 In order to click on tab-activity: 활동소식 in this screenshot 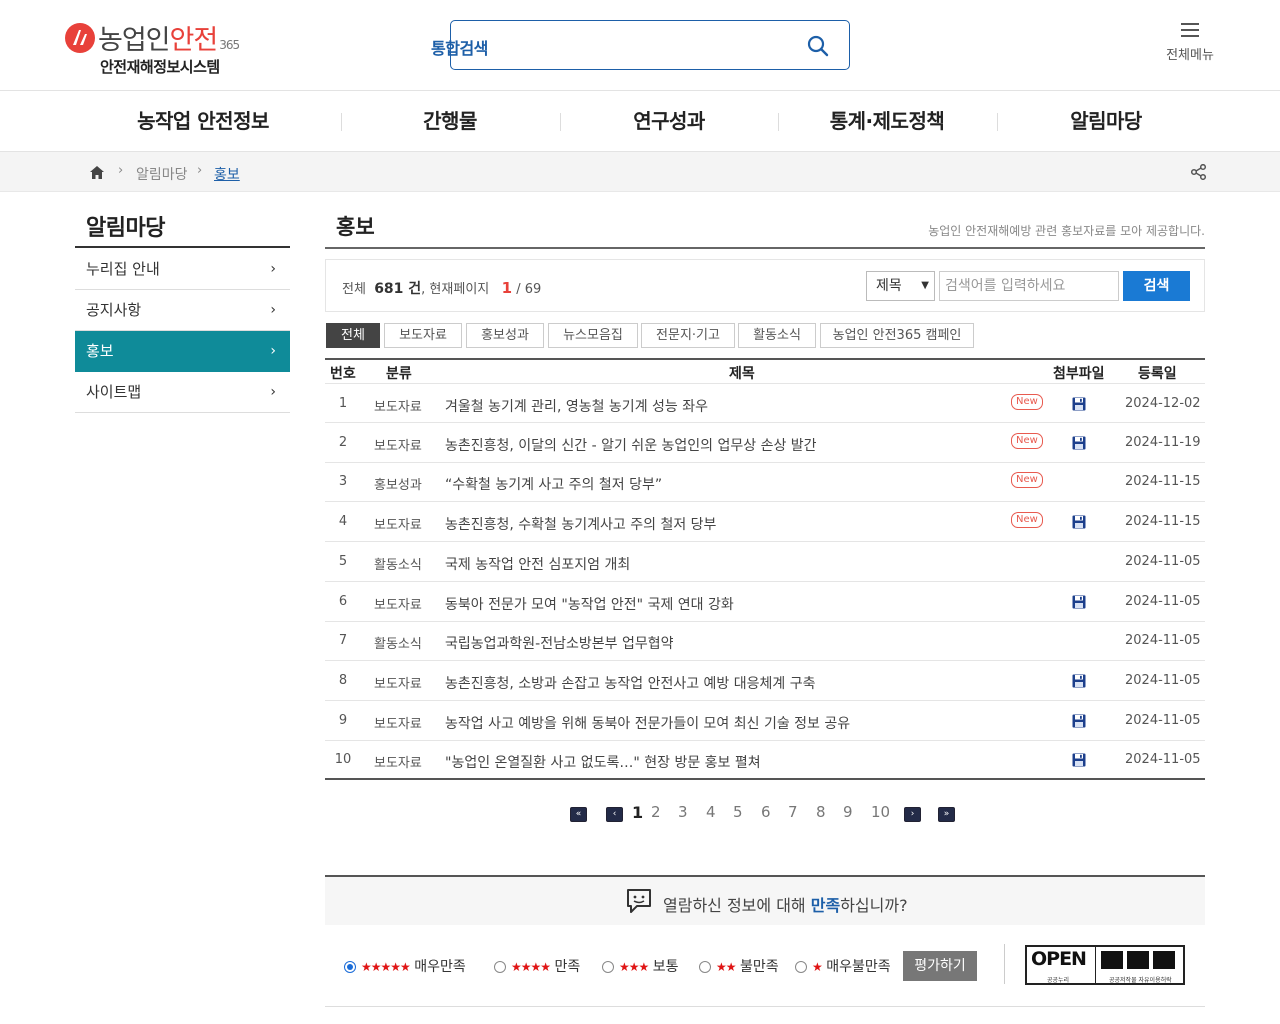, I will do `click(777, 335)`.